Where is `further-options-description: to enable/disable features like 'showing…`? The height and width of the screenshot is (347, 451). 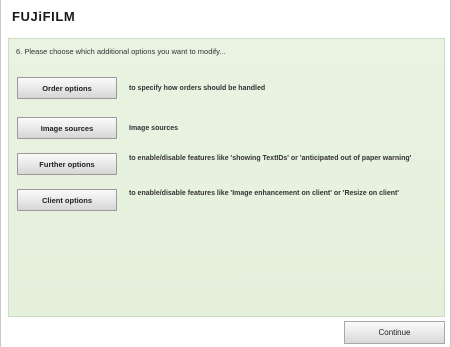
further-options-description: to enable/disable features like 'showing… is located at coordinates (270, 158).